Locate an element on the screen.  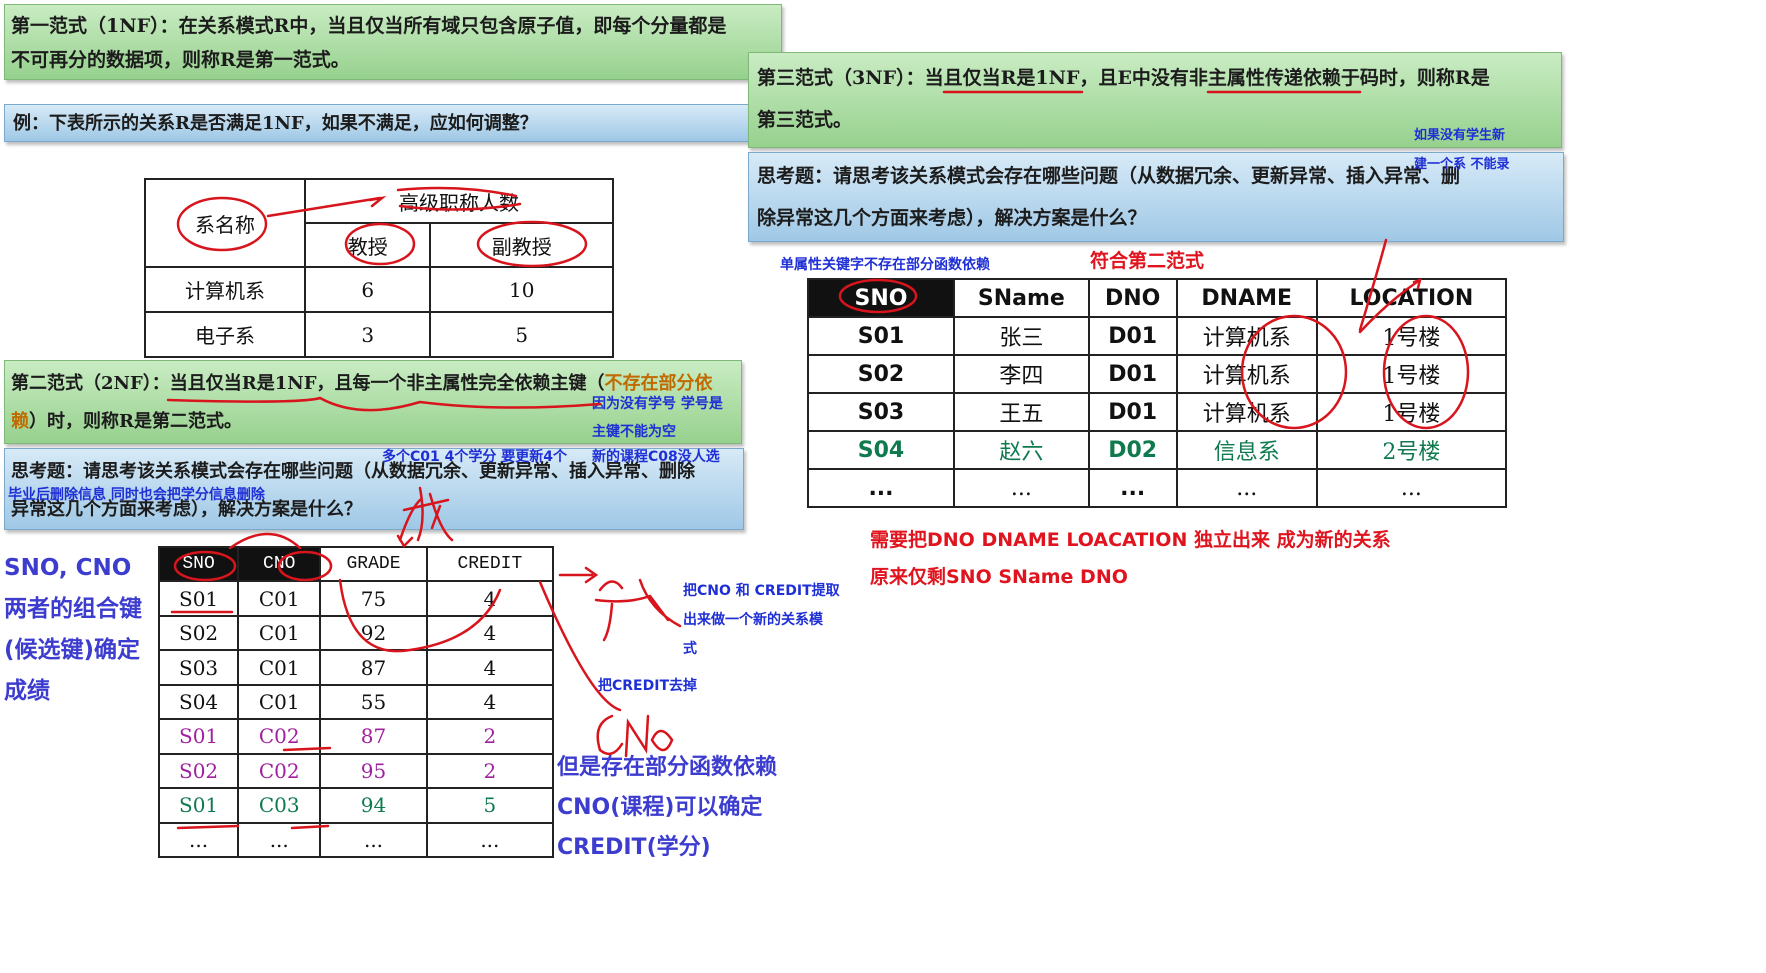
table-row: S04 C01 55 4 is located at coordinates (356, 702).